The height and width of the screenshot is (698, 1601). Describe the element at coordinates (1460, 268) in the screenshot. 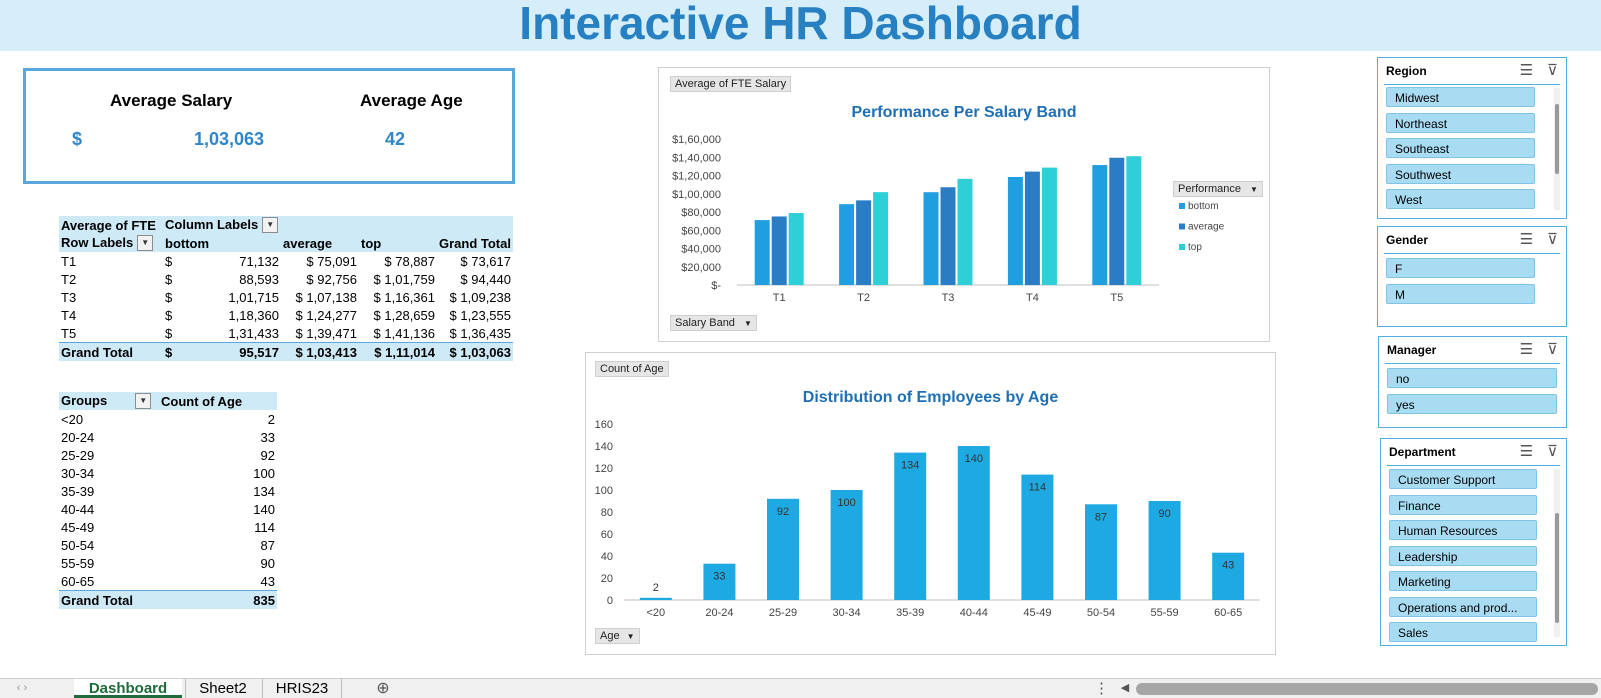

I see `slicer-item: F` at that location.